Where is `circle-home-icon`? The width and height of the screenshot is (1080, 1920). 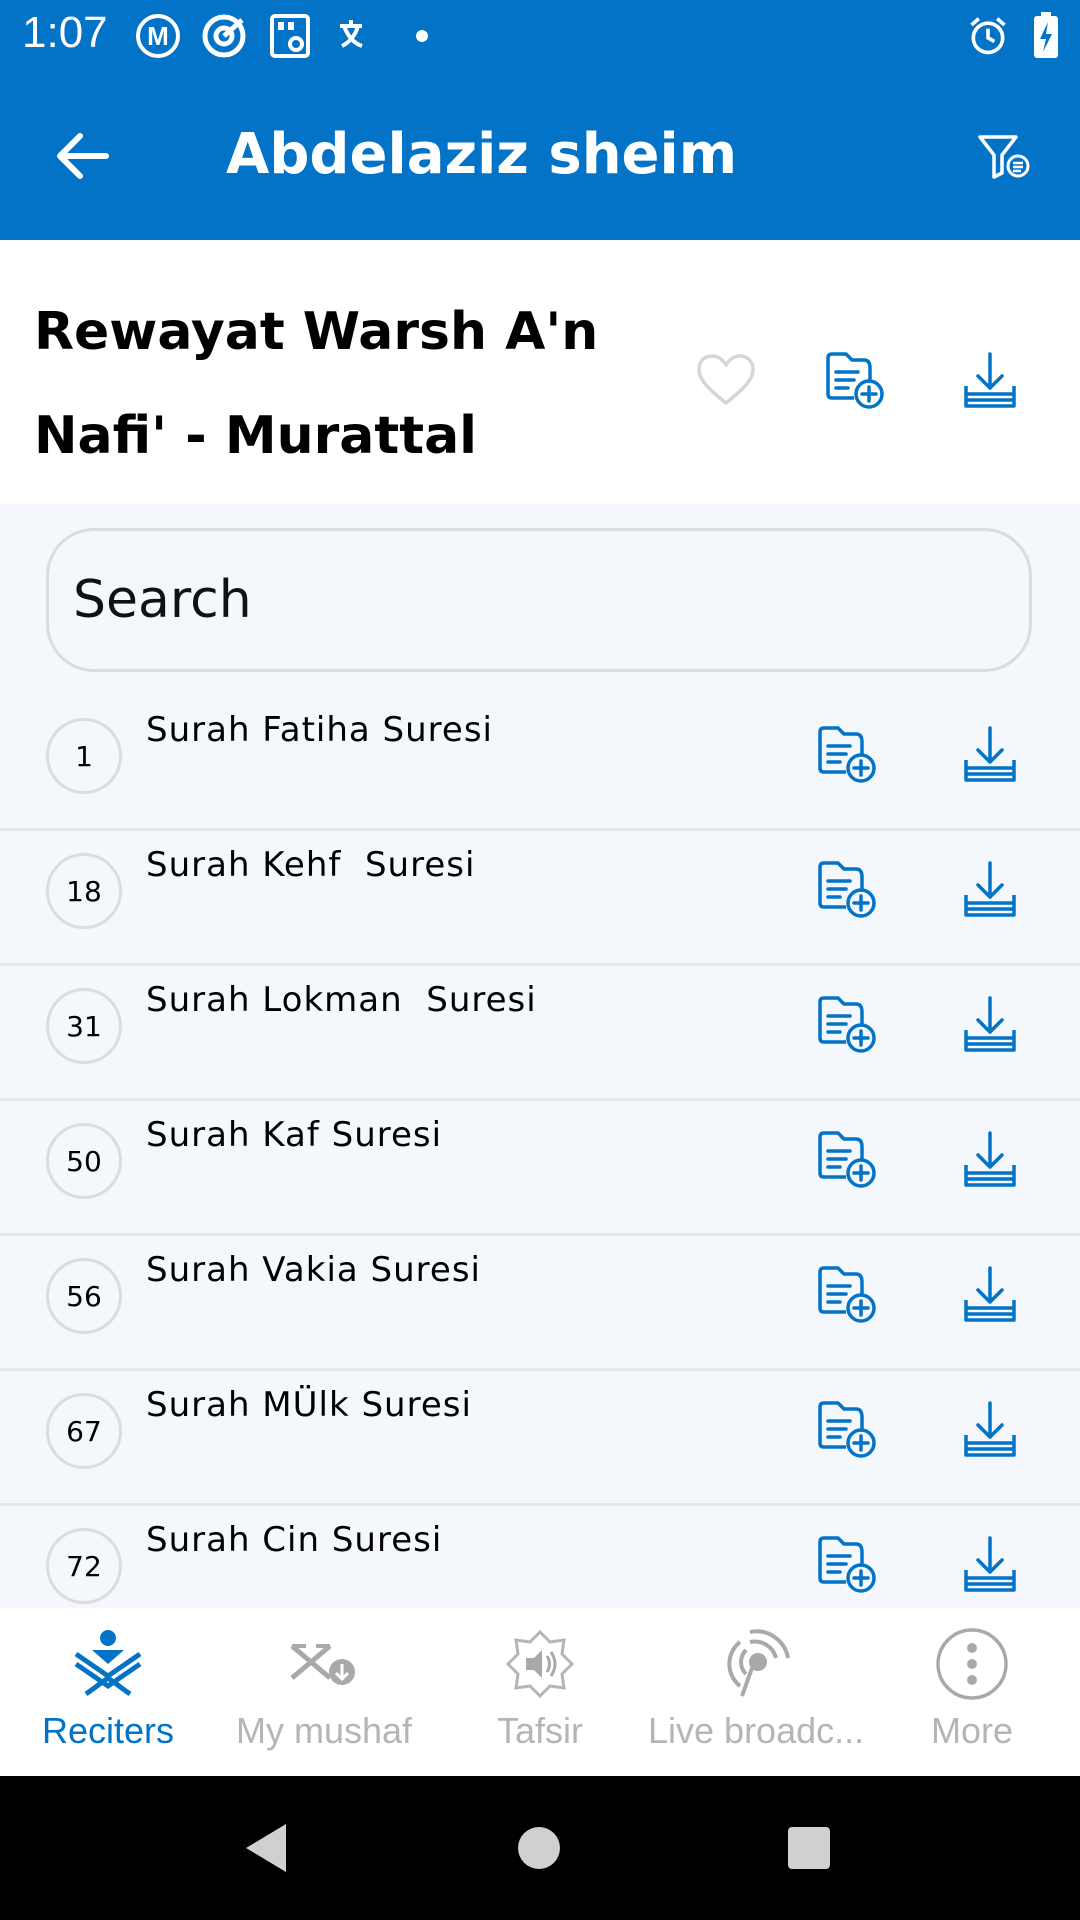 circle-home-icon is located at coordinates (539, 1848).